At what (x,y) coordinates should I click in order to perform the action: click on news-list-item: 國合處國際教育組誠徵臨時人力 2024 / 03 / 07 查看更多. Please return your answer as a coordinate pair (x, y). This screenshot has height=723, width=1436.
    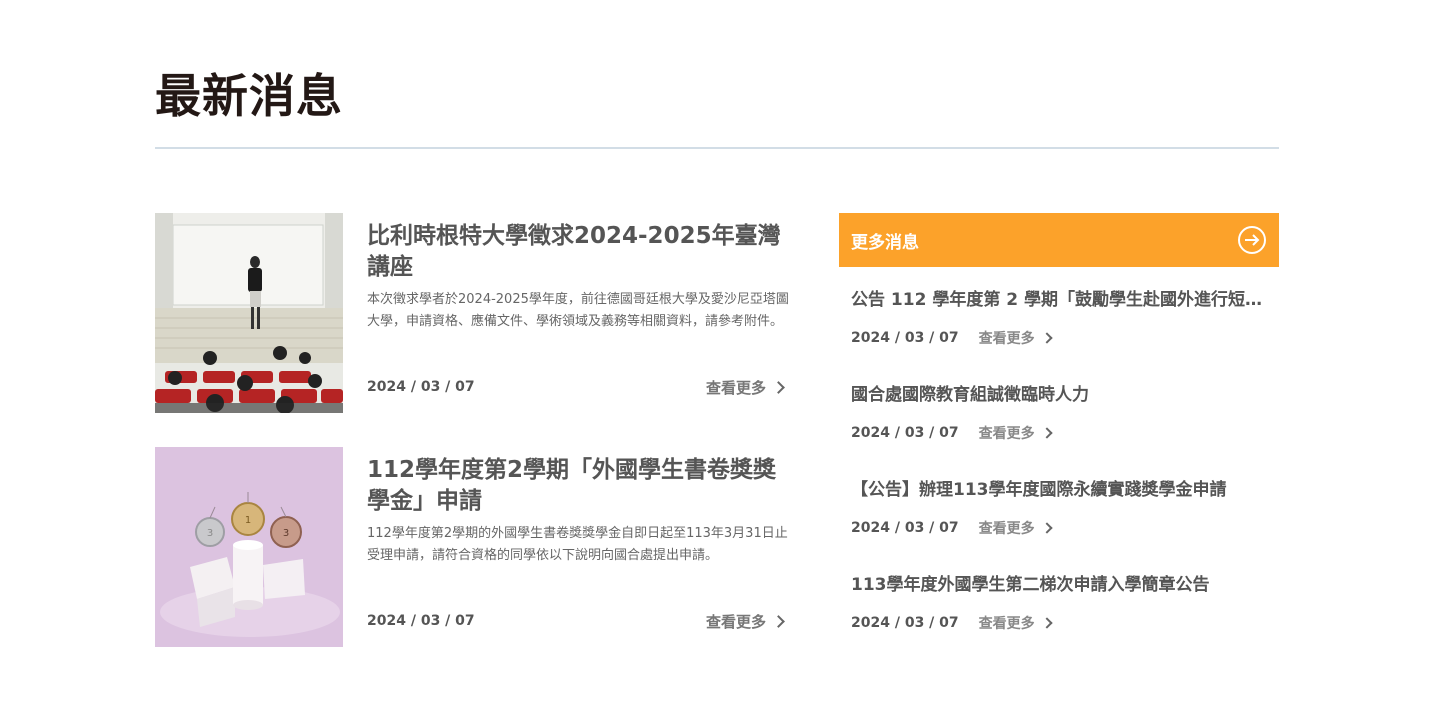
    Looking at the image, I should click on (1059, 411).